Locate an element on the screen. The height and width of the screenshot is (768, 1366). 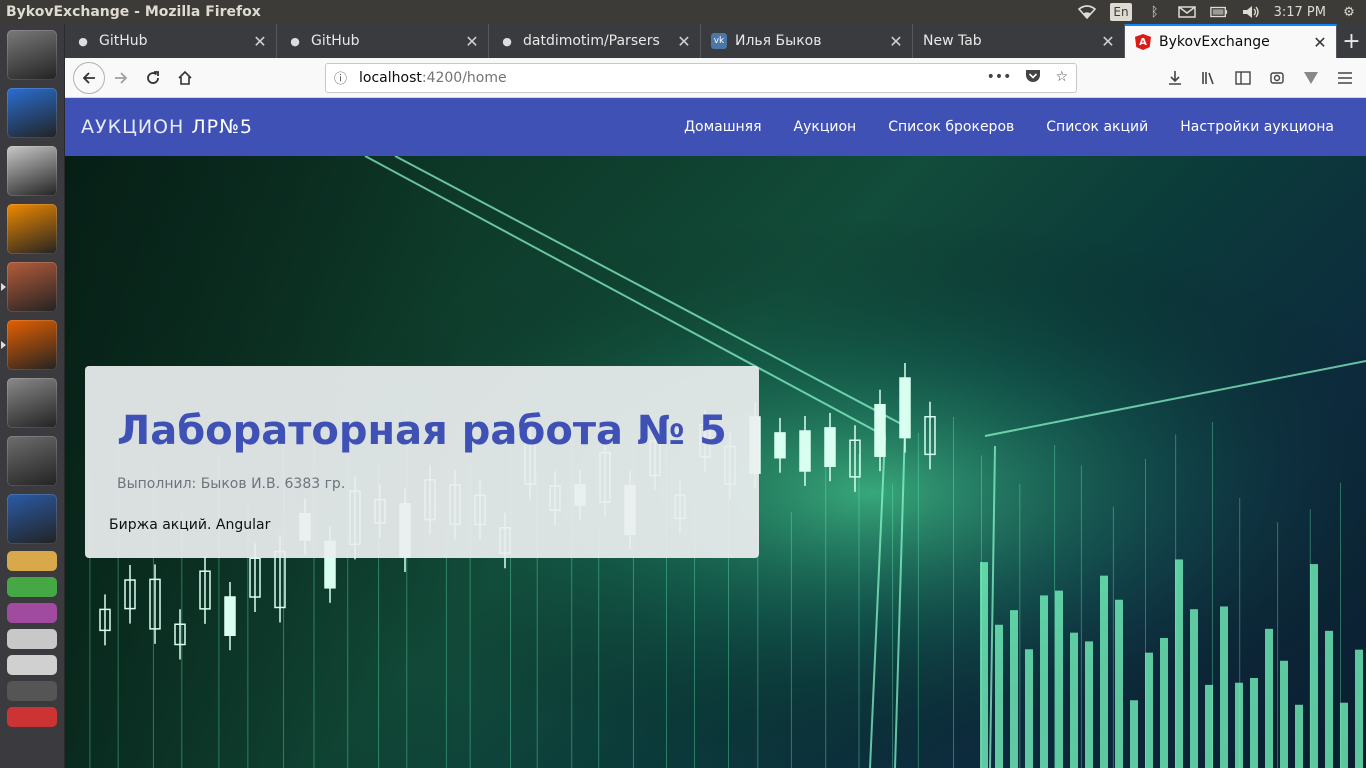
menu-auction-settings: Настройки аукциона is located at coordinates (1257, 127).